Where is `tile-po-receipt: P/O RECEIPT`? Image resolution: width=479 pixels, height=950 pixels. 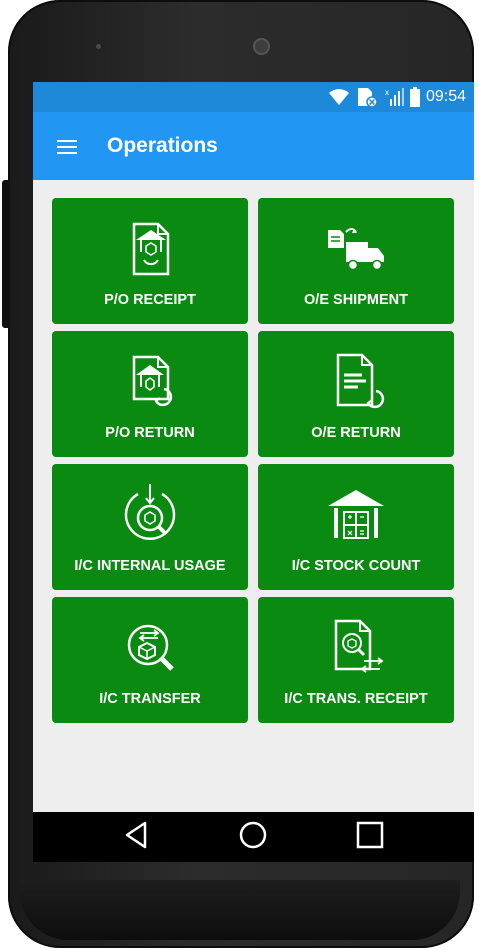
tile-po-receipt: P/O RECEIPT is located at coordinates (150, 261).